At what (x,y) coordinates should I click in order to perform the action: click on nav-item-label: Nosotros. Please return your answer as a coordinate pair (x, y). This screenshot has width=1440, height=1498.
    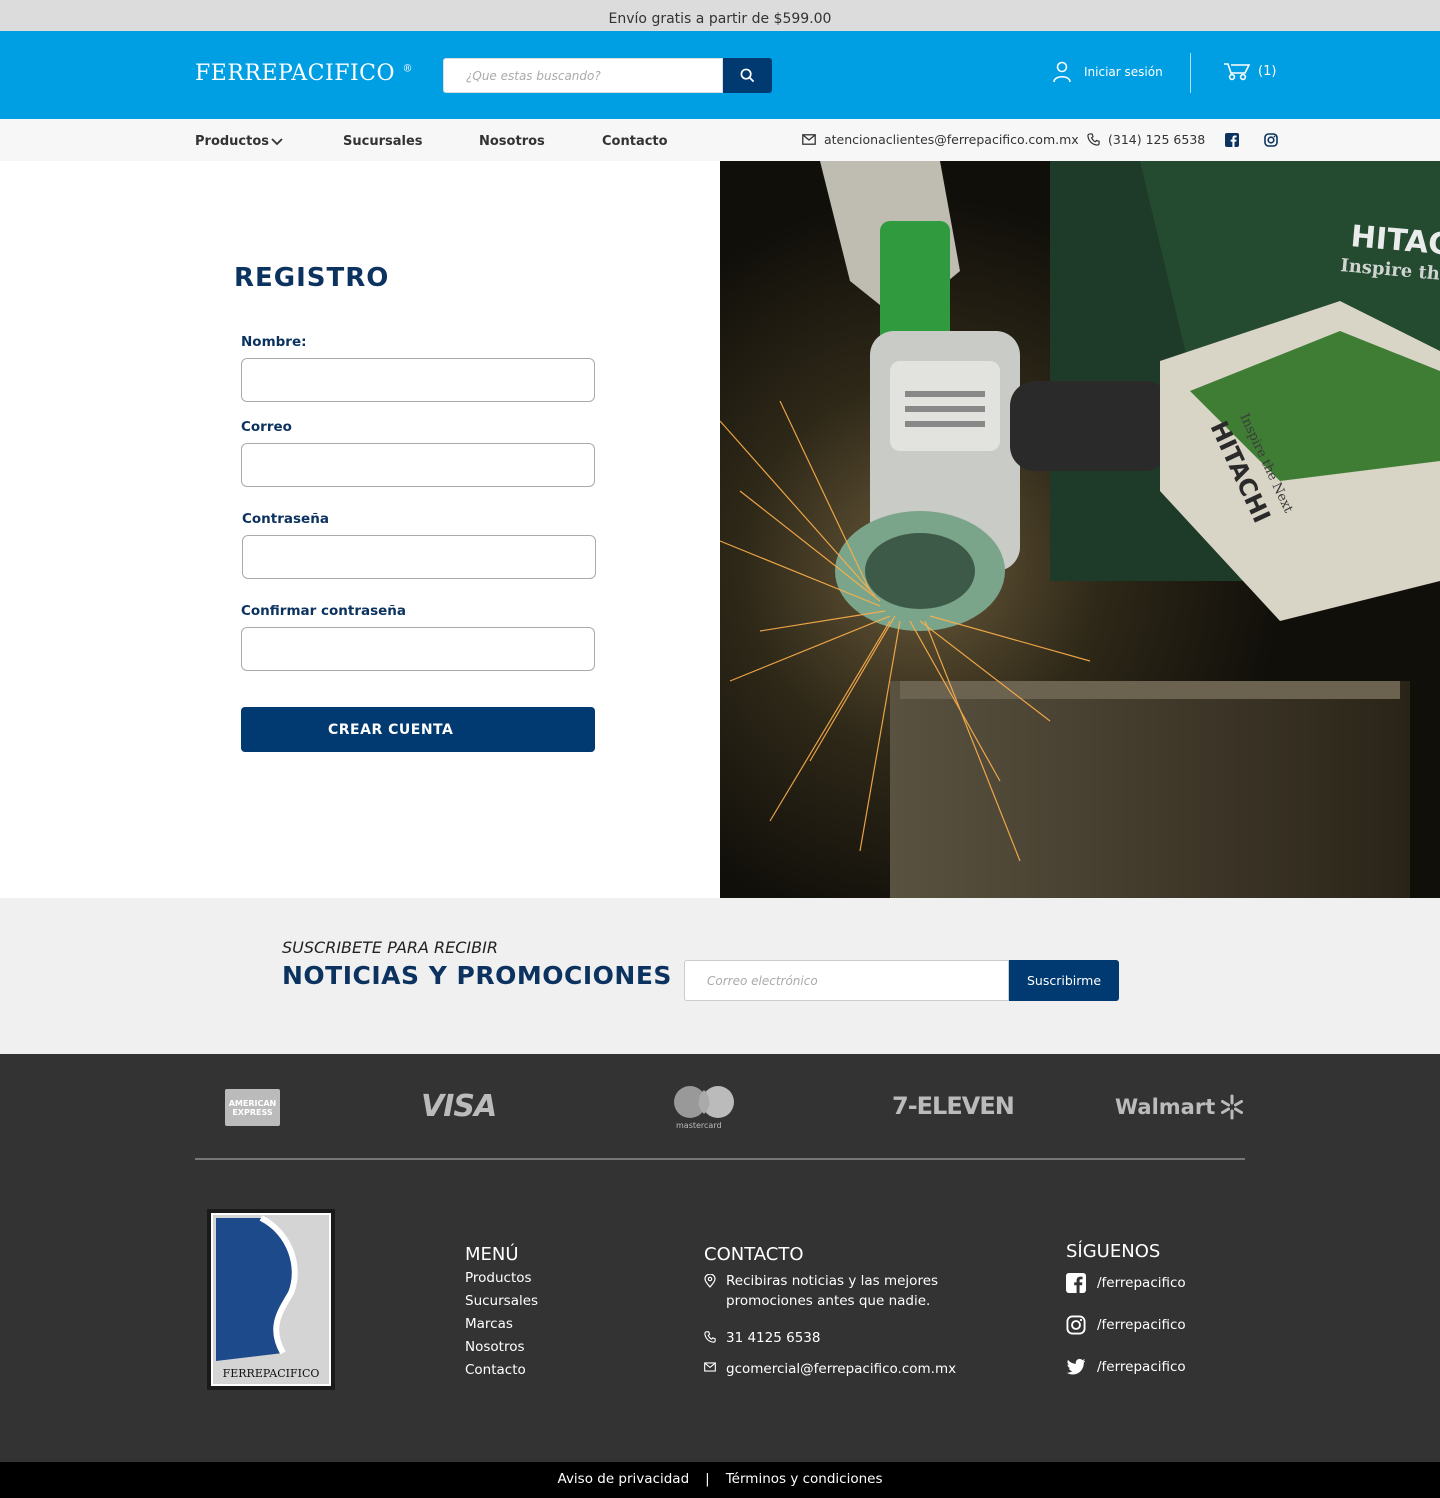
    Looking at the image, I should click on (512, 141).